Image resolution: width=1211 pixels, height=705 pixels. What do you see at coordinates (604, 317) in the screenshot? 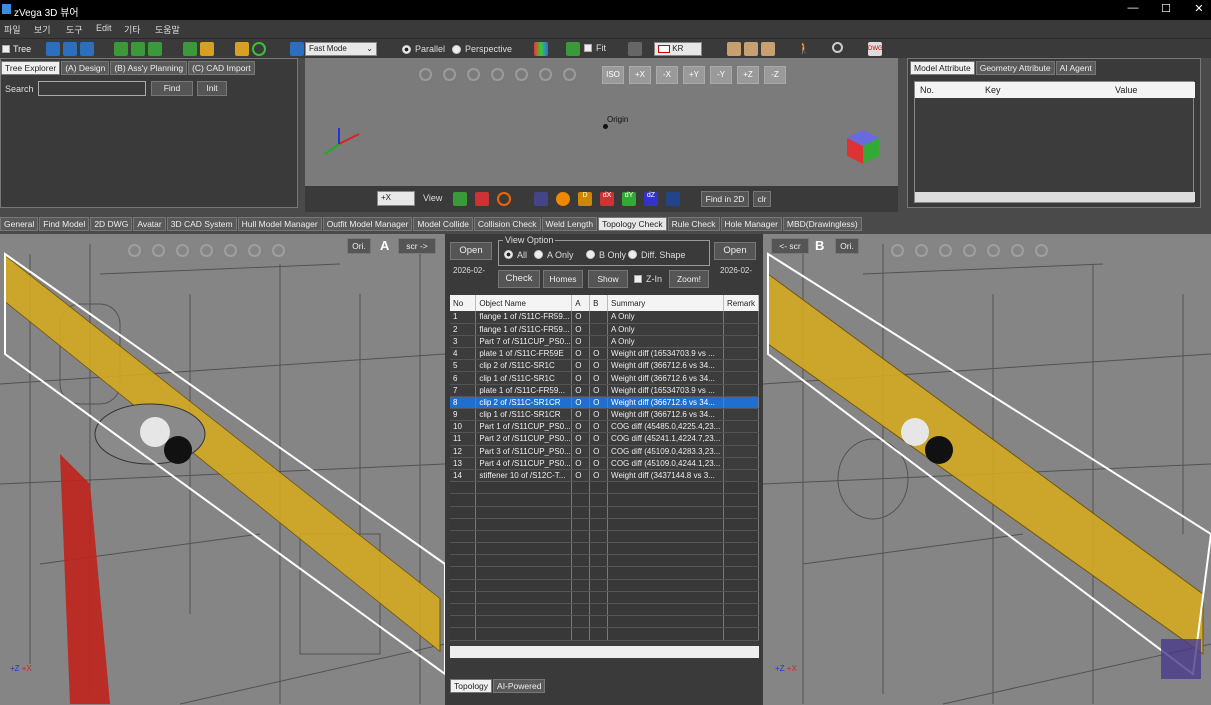
I see `table-row: 1 flange 1 of /S11C-FR59... O A Only` at bounding box center [604, 317].